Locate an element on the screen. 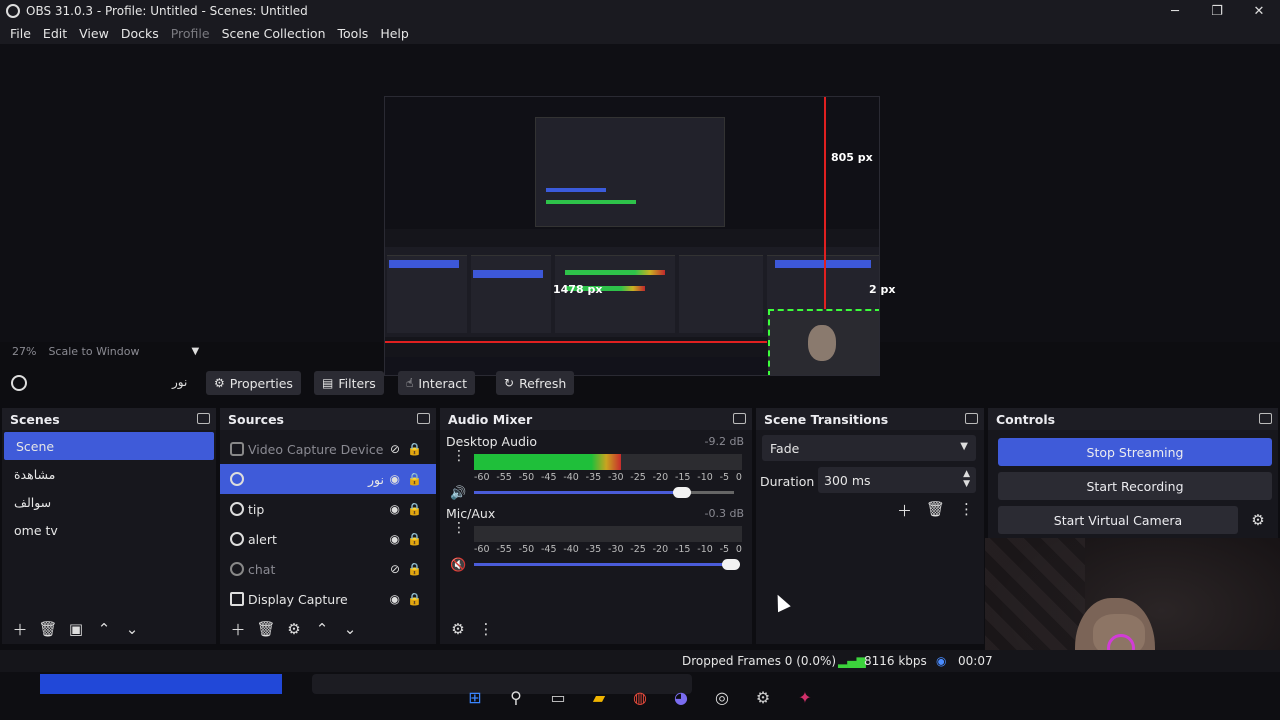 The width and height of the screenshot is (1280, 720). scene-item: مشاهدة is located at coordinates (109, 474).